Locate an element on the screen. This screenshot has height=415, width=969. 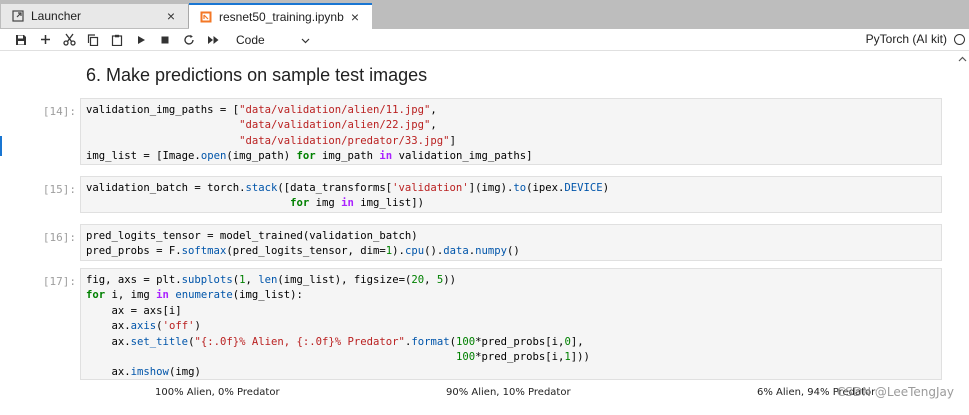
run-icon is located at coordinates (141, 40).